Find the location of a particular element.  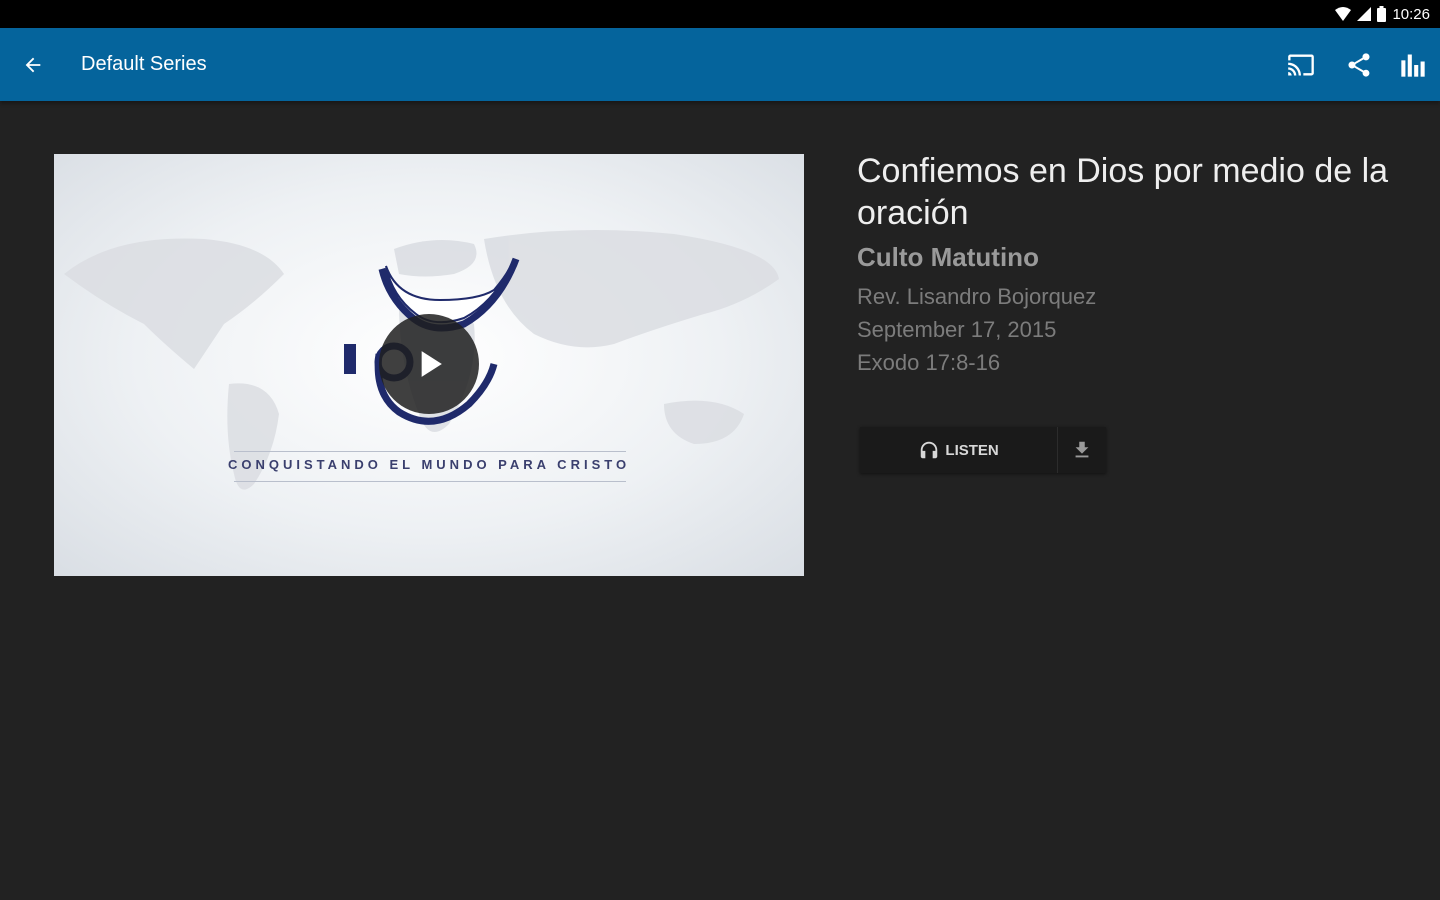

battery-icon is located at coordinates (1382, 14).